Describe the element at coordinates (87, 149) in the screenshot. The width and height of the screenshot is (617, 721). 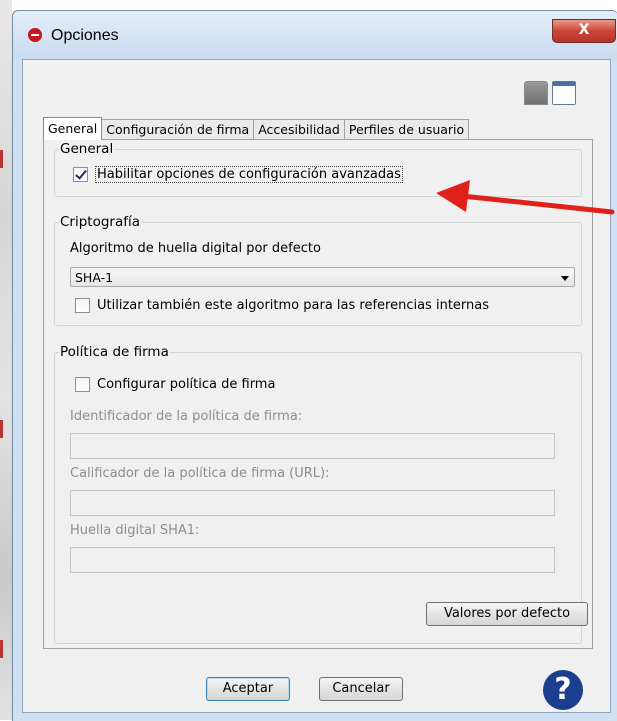
I see `general-group-title: General` at that location.